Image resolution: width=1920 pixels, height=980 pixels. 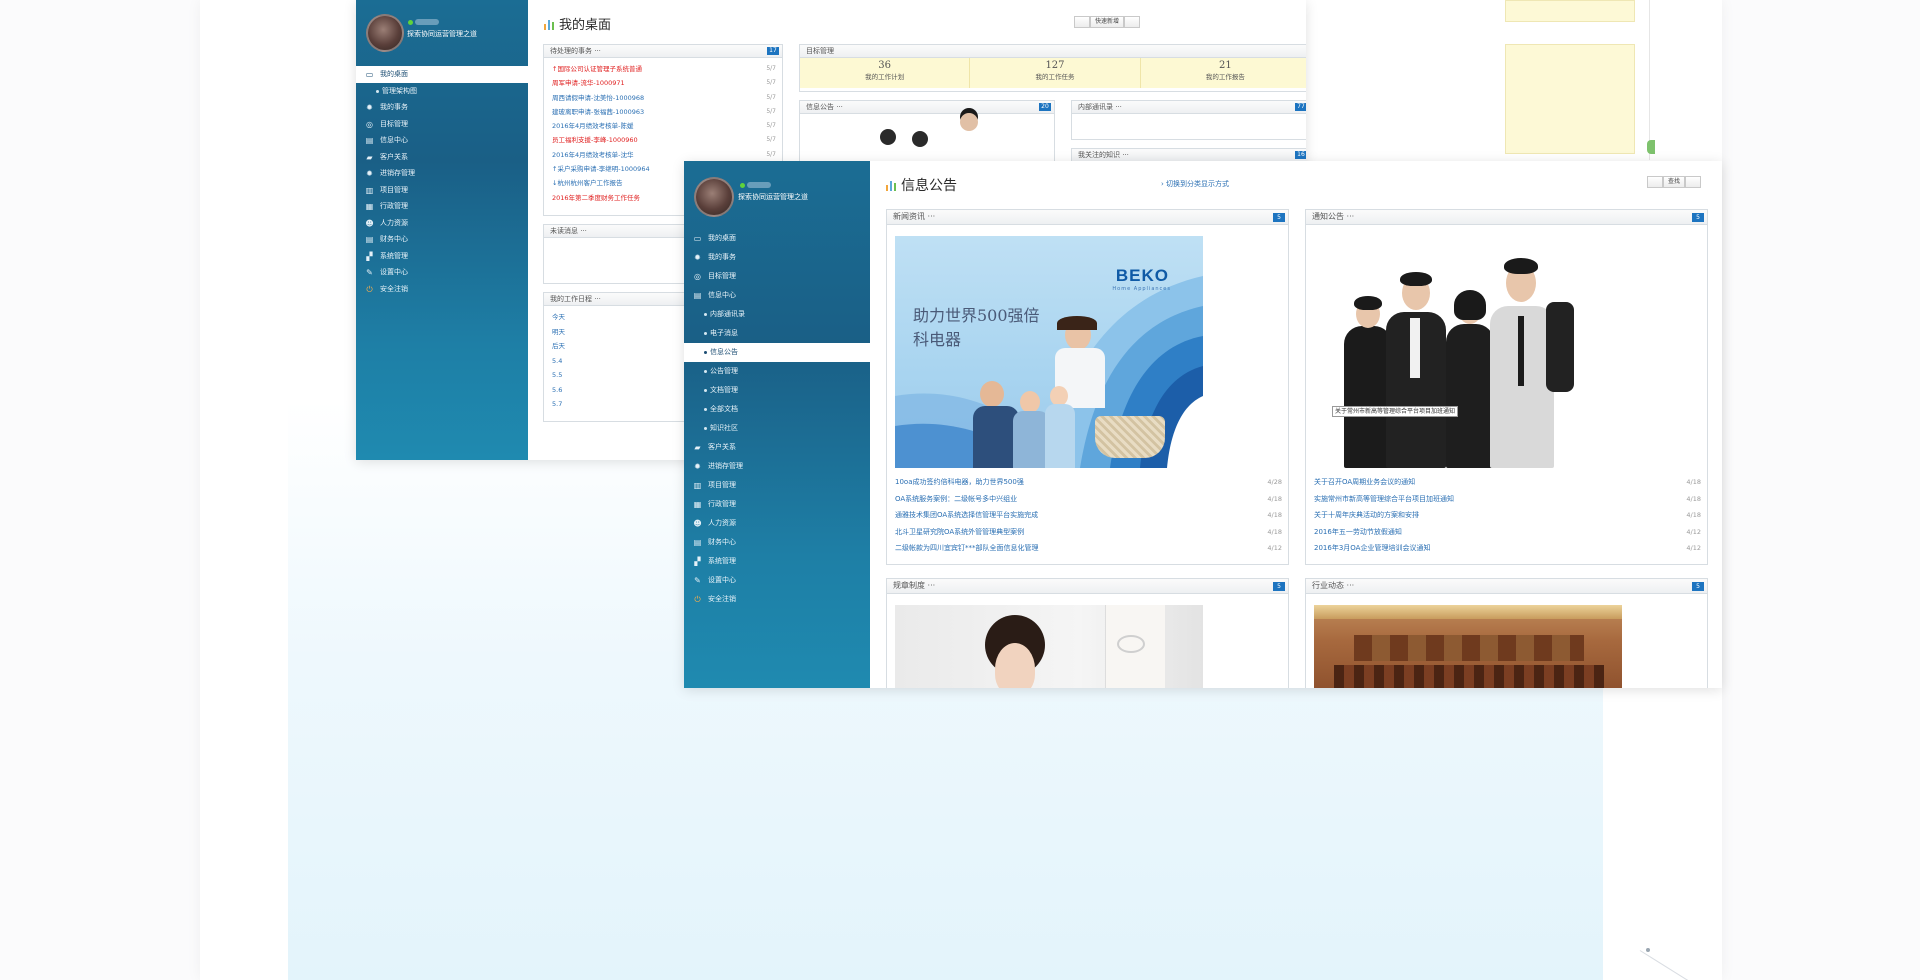 I want to click on sidebar-item-power-19: ⏻ 安全注销, so click(x=777, y=599).